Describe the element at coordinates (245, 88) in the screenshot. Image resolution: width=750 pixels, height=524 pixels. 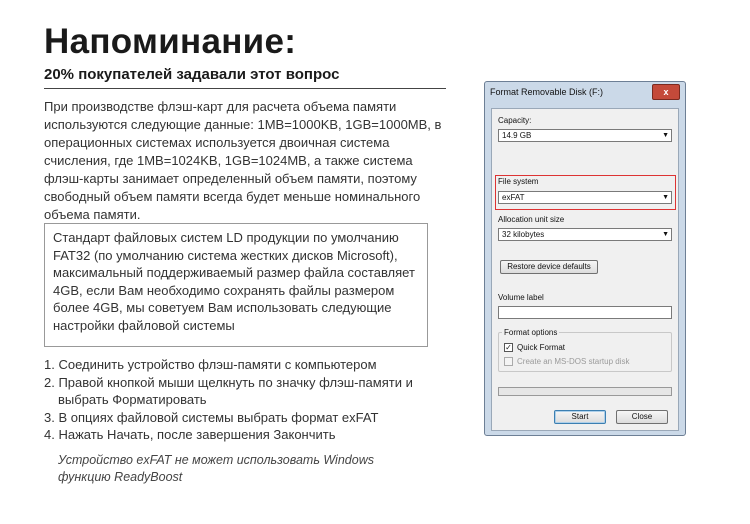
I see `title-divider` at that location.